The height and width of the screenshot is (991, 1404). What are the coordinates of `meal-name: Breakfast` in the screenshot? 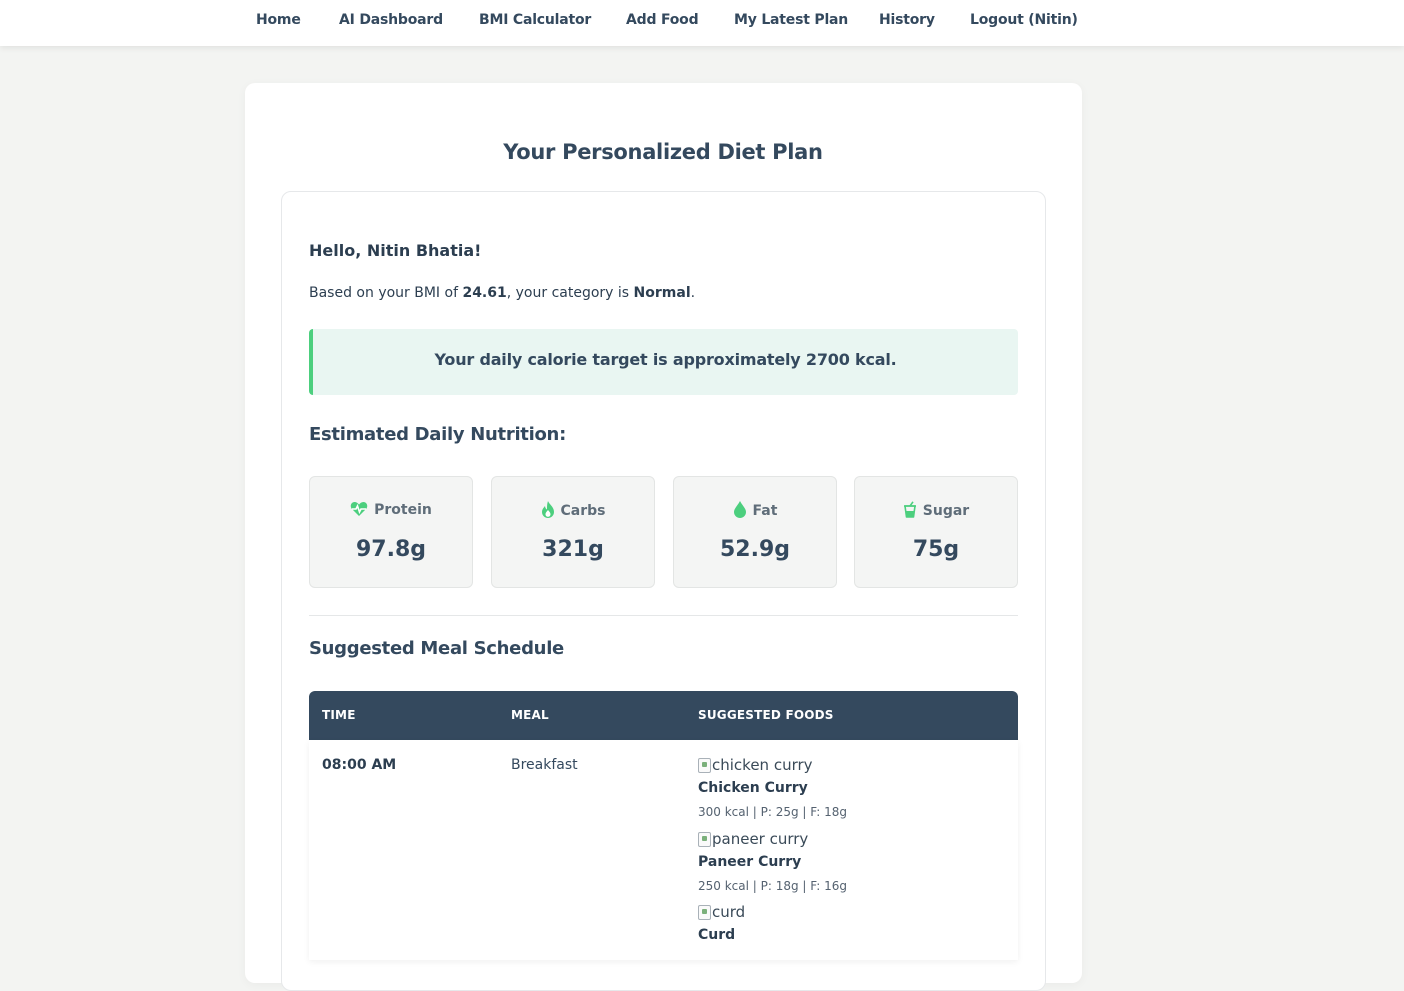 It's located at (544, 765).